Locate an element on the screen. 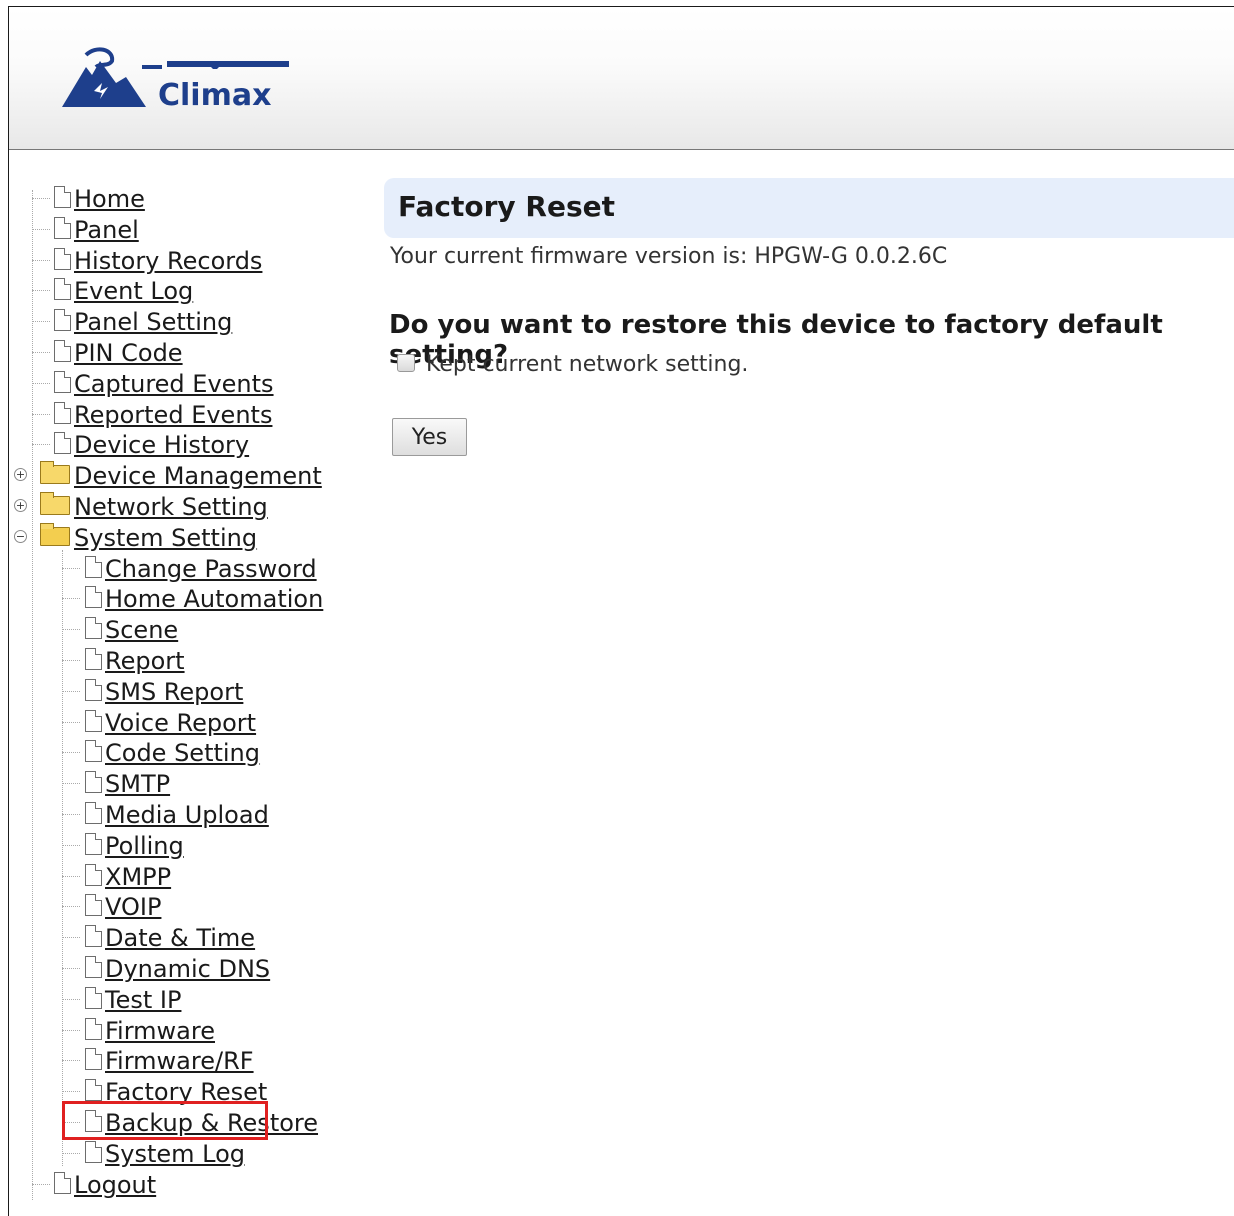  nav-link: Test IP is located at coordinates (143, 1000).